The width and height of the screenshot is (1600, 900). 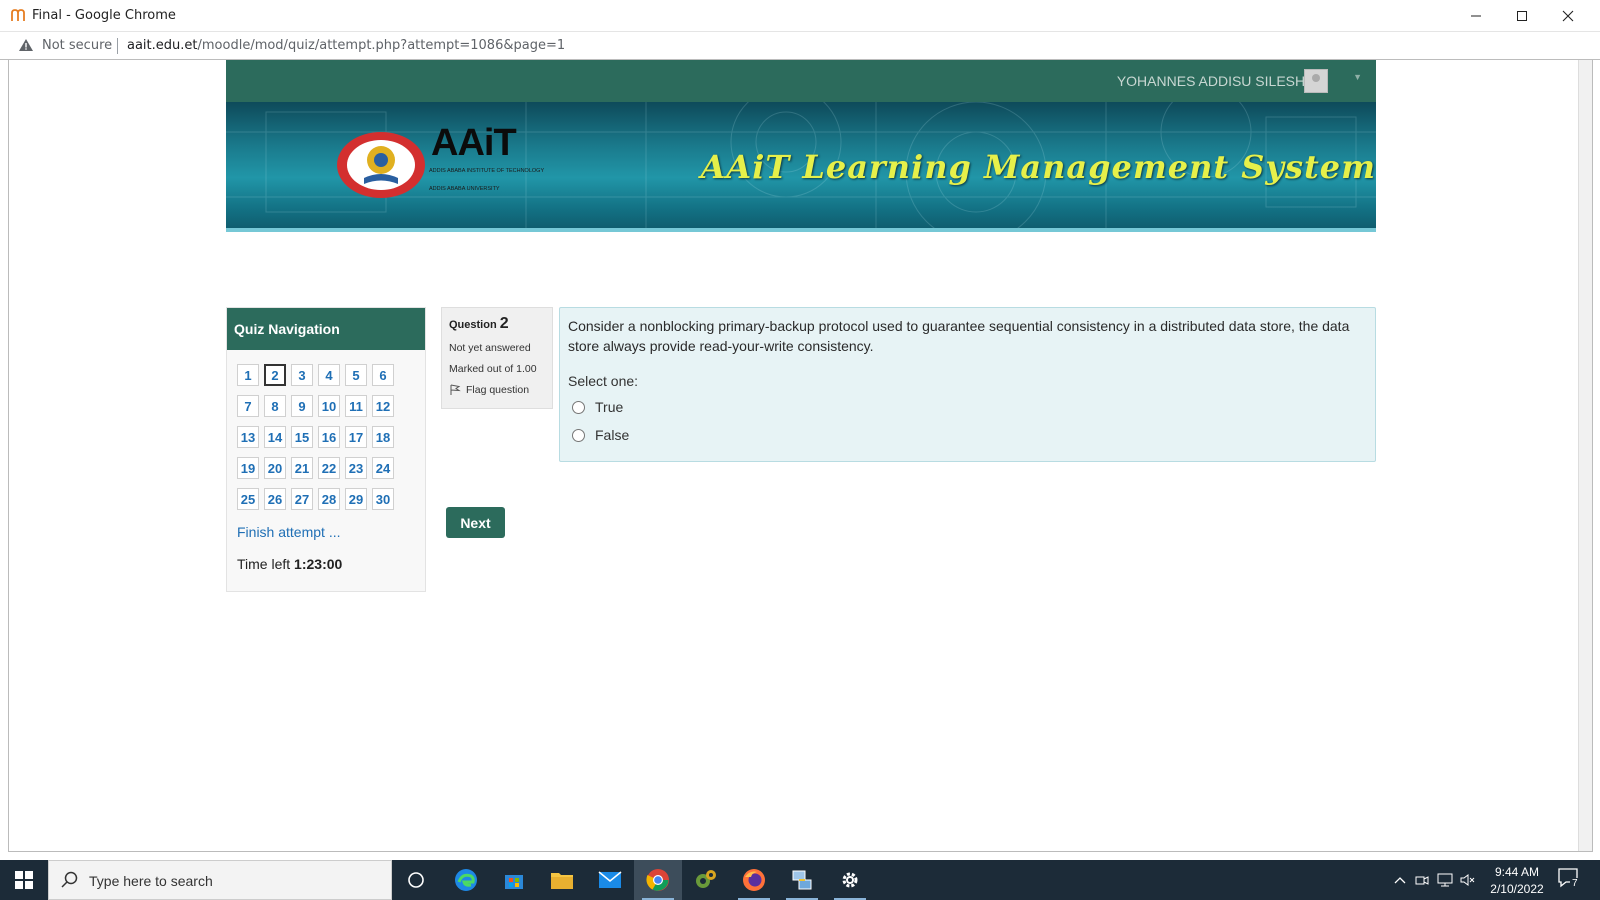 I want to click on quiz-nav-button: 25, so click(x=248, y=499).